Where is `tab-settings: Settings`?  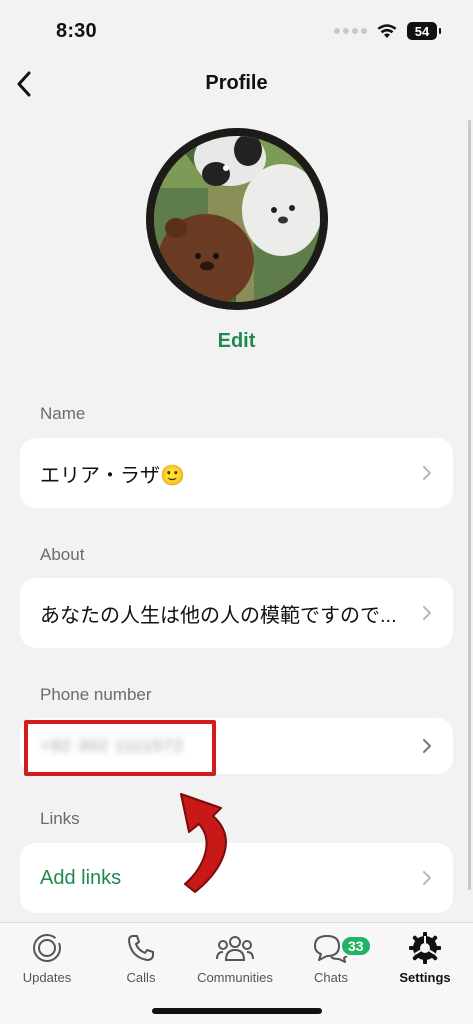
tab-settings: Settings is located at coordinates (425, 958).